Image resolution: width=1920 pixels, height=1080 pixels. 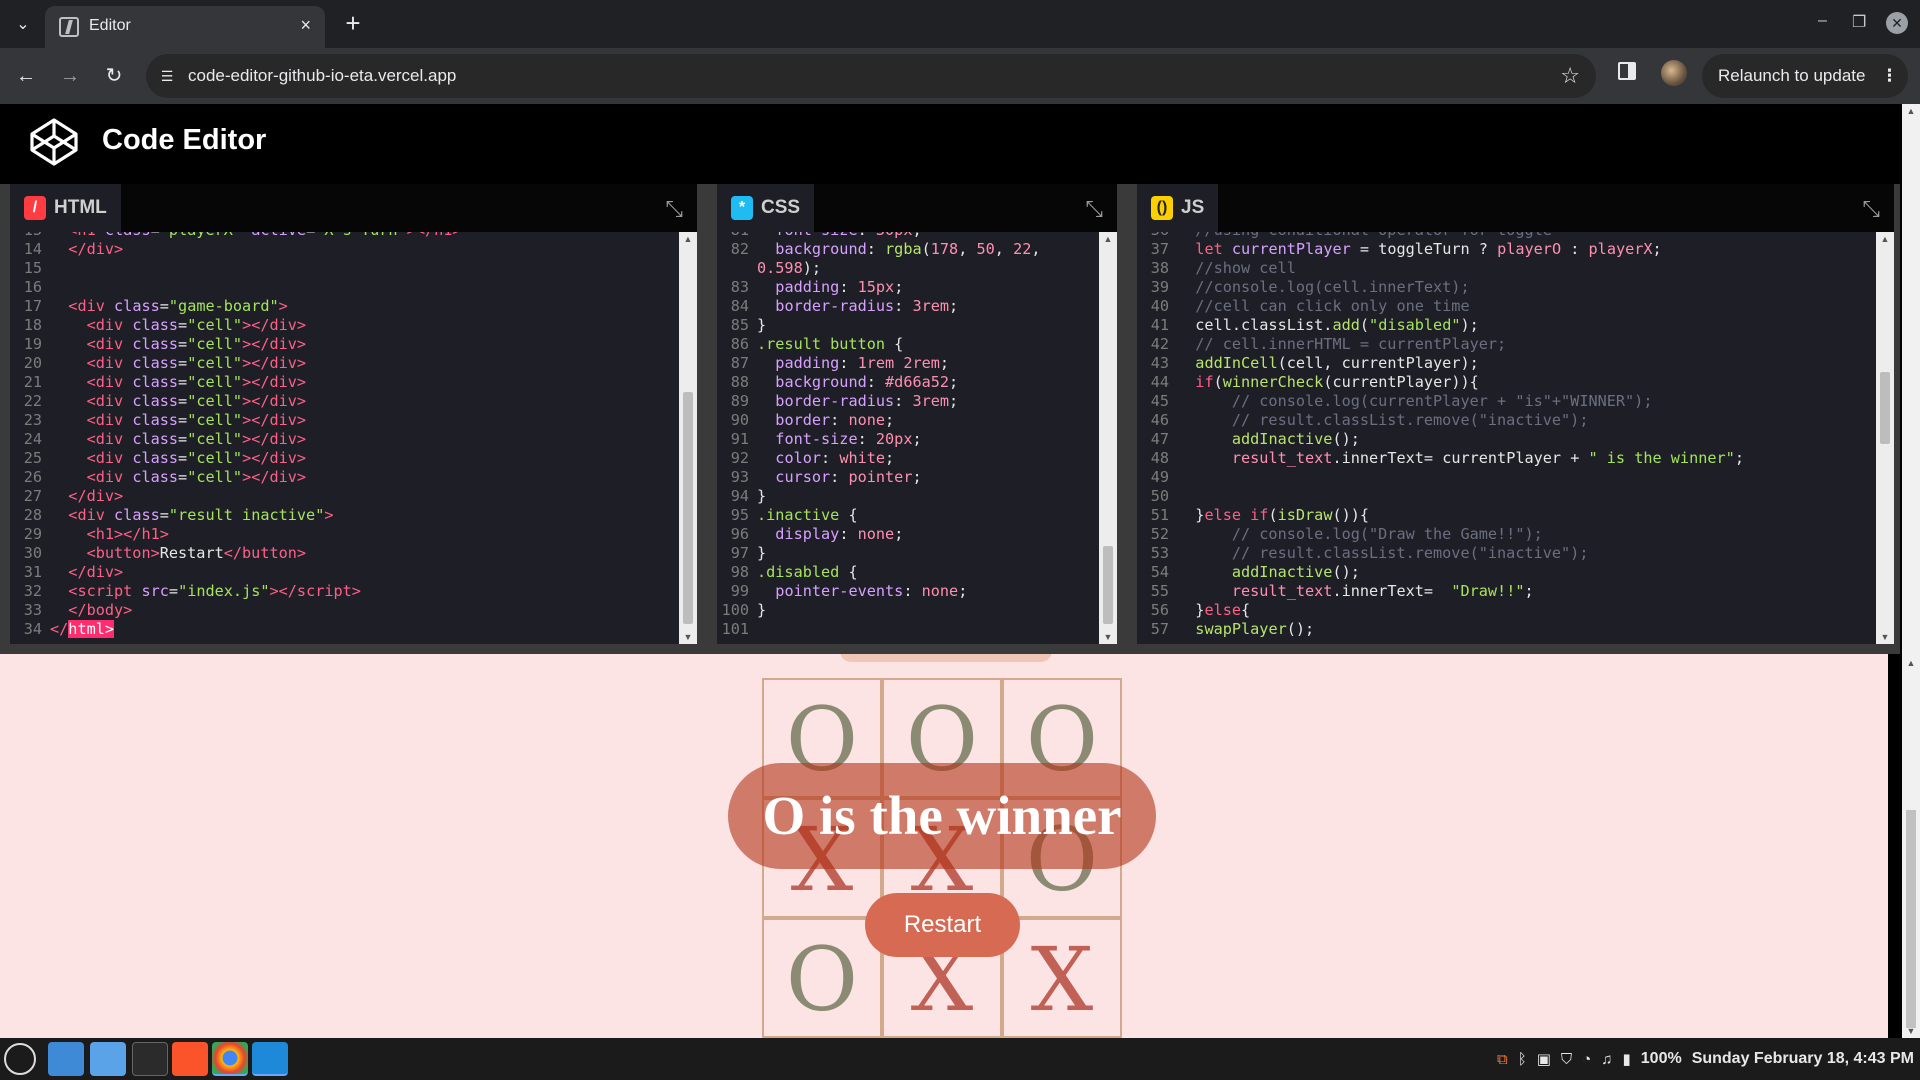 I want to click on code-line: 56 }else{, so click(x=1506, y=610).